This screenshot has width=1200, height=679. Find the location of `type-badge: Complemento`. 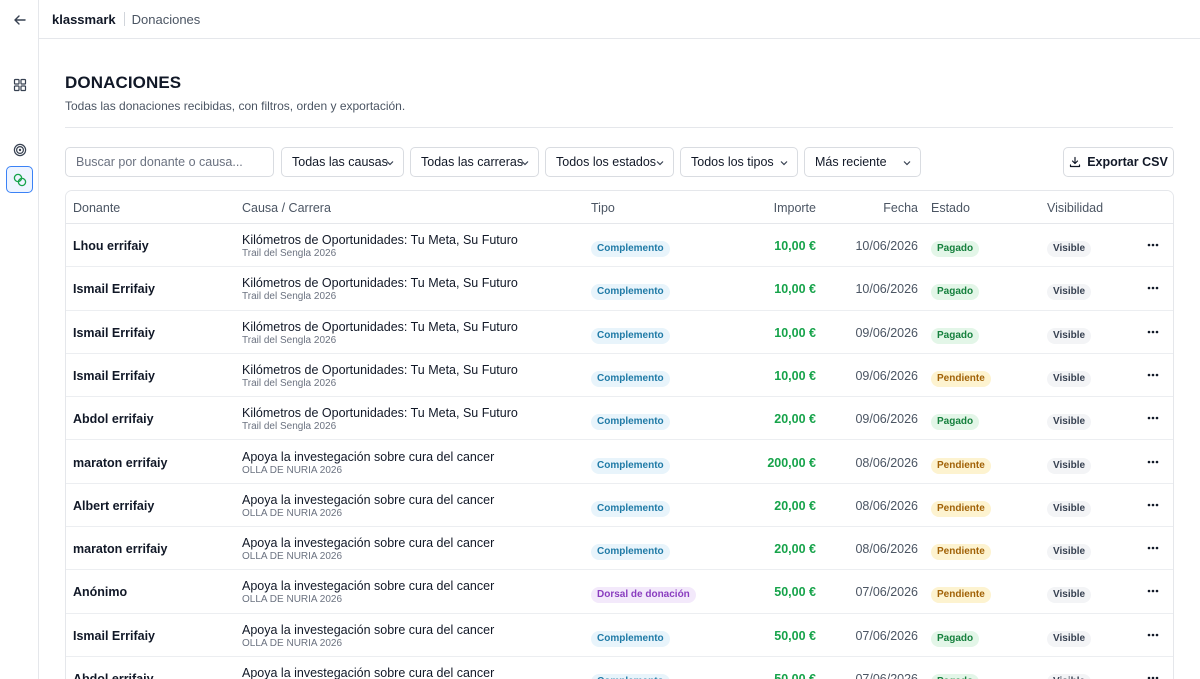

type-badge: Complemento is located at coordinates (630, 335).